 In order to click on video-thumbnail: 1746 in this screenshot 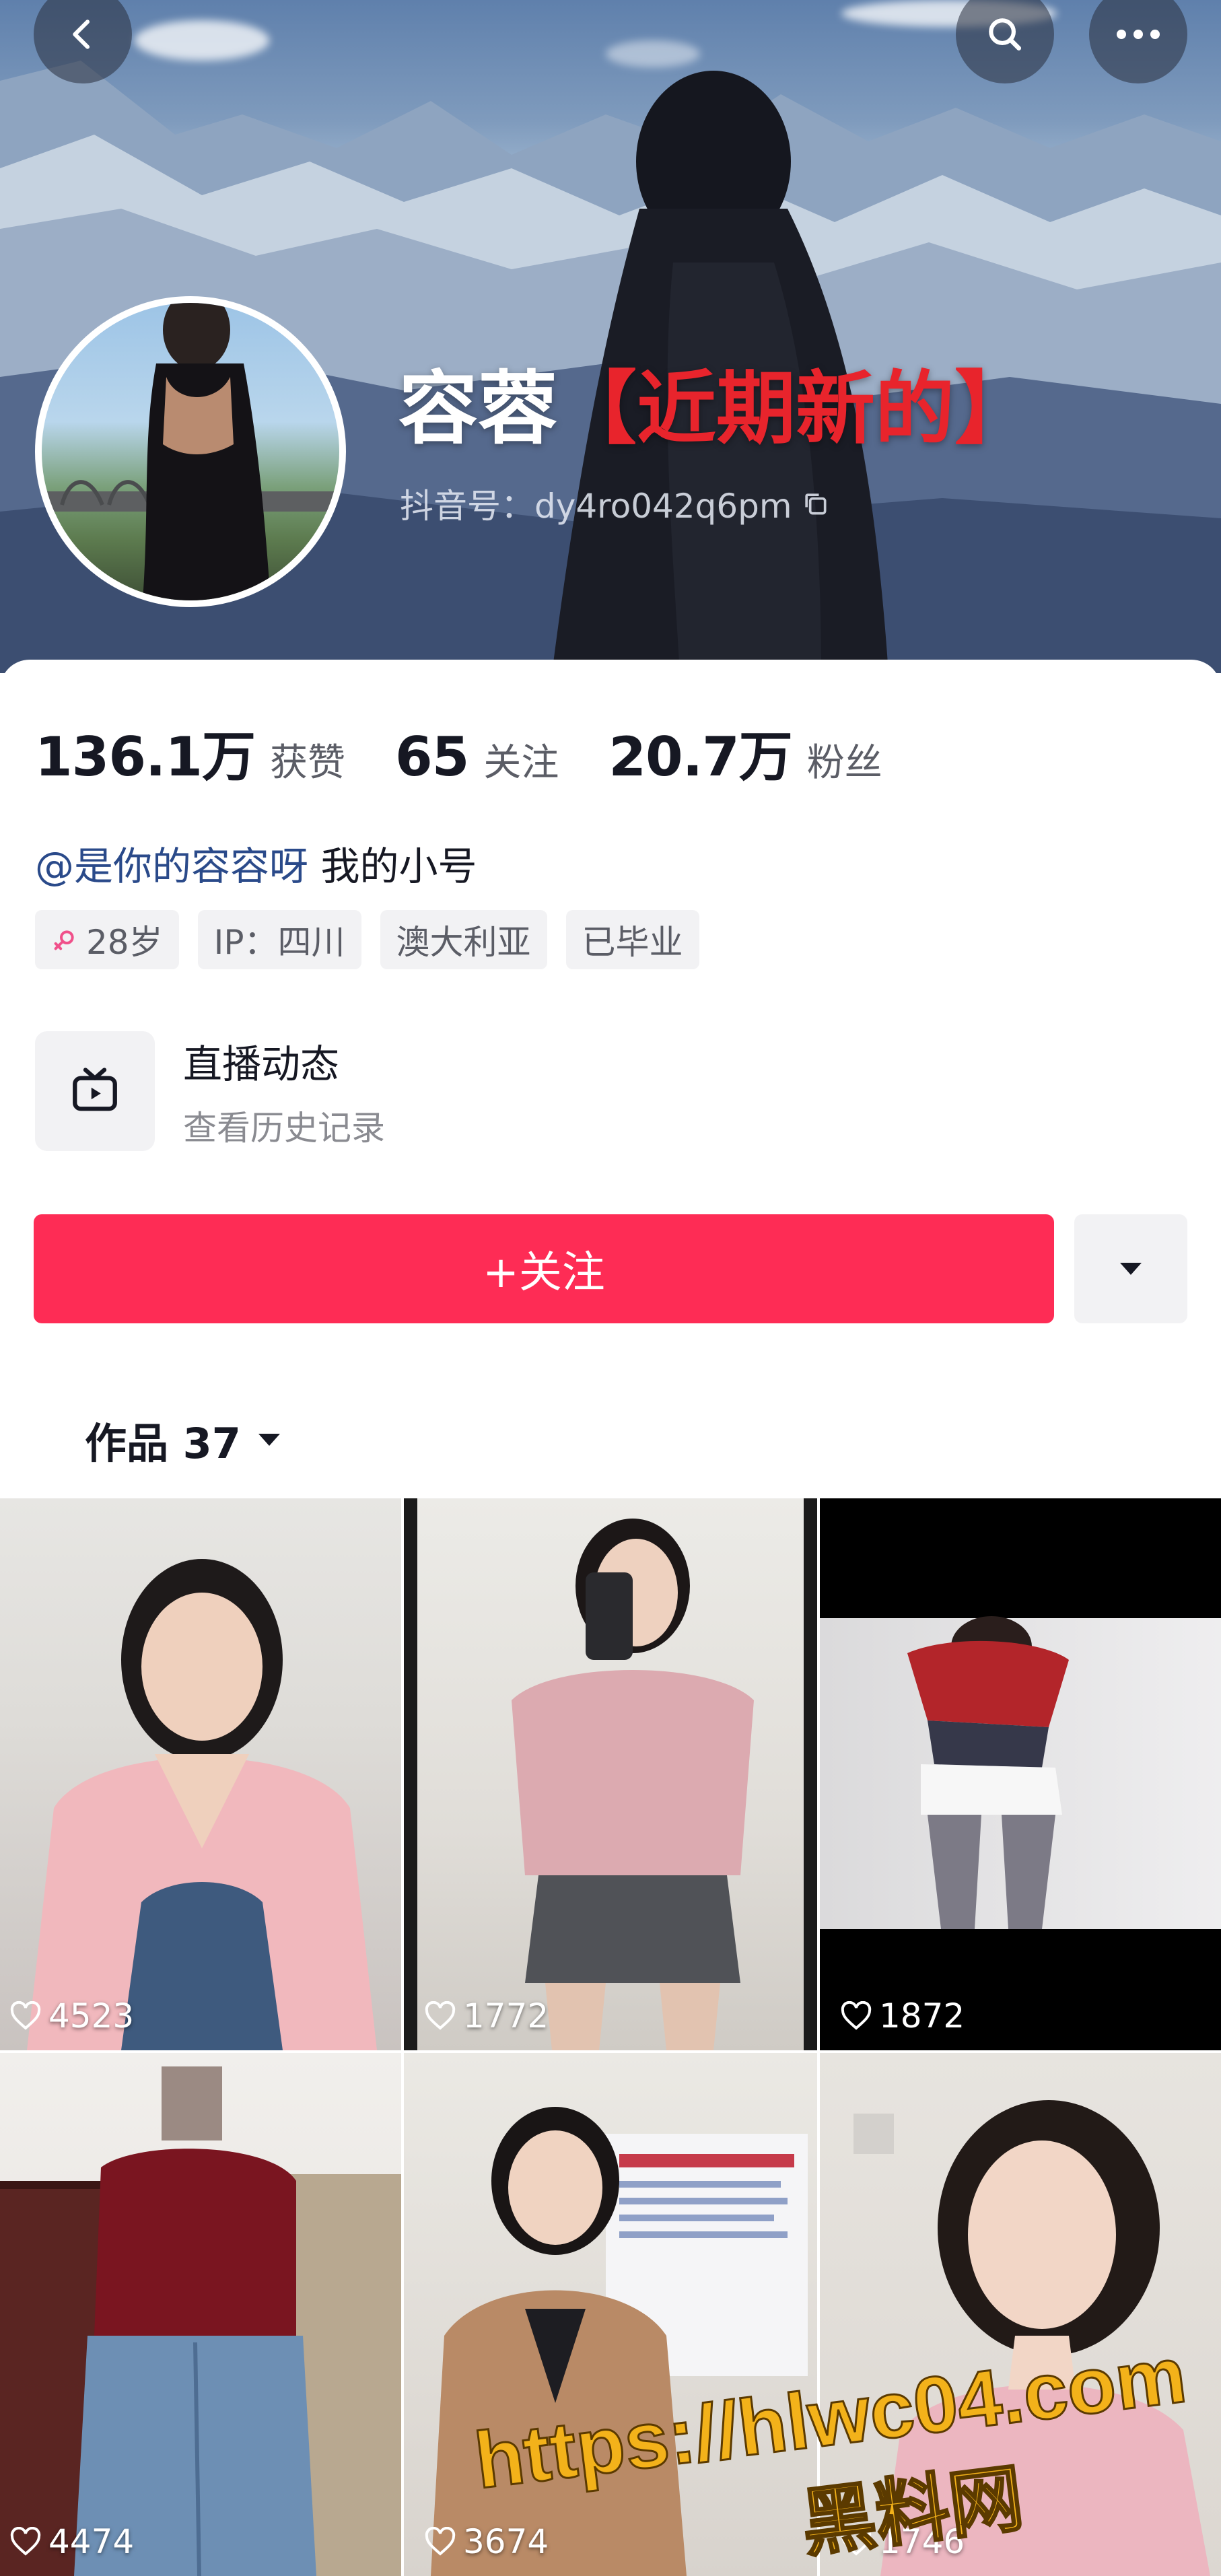, I will do `click(1020, 2314)`.